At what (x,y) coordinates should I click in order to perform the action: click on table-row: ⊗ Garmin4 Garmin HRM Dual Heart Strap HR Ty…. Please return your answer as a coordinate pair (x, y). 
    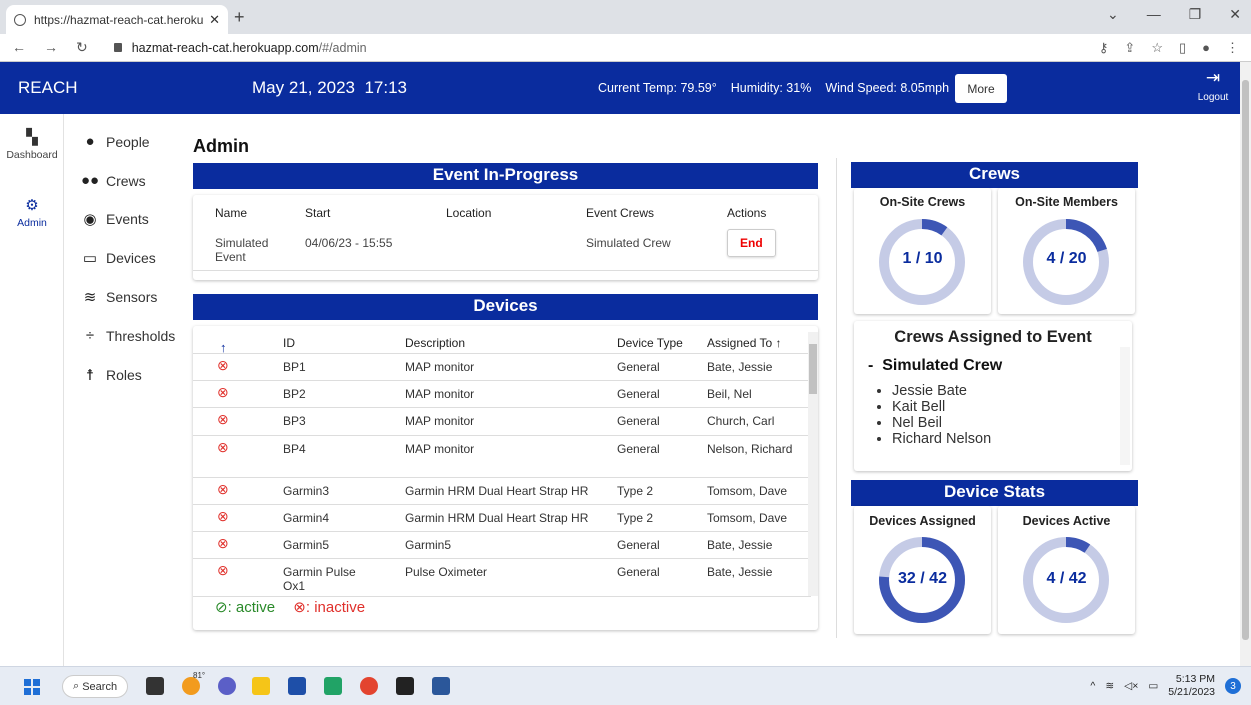
    Looking at the image, I should click on (502, 518).